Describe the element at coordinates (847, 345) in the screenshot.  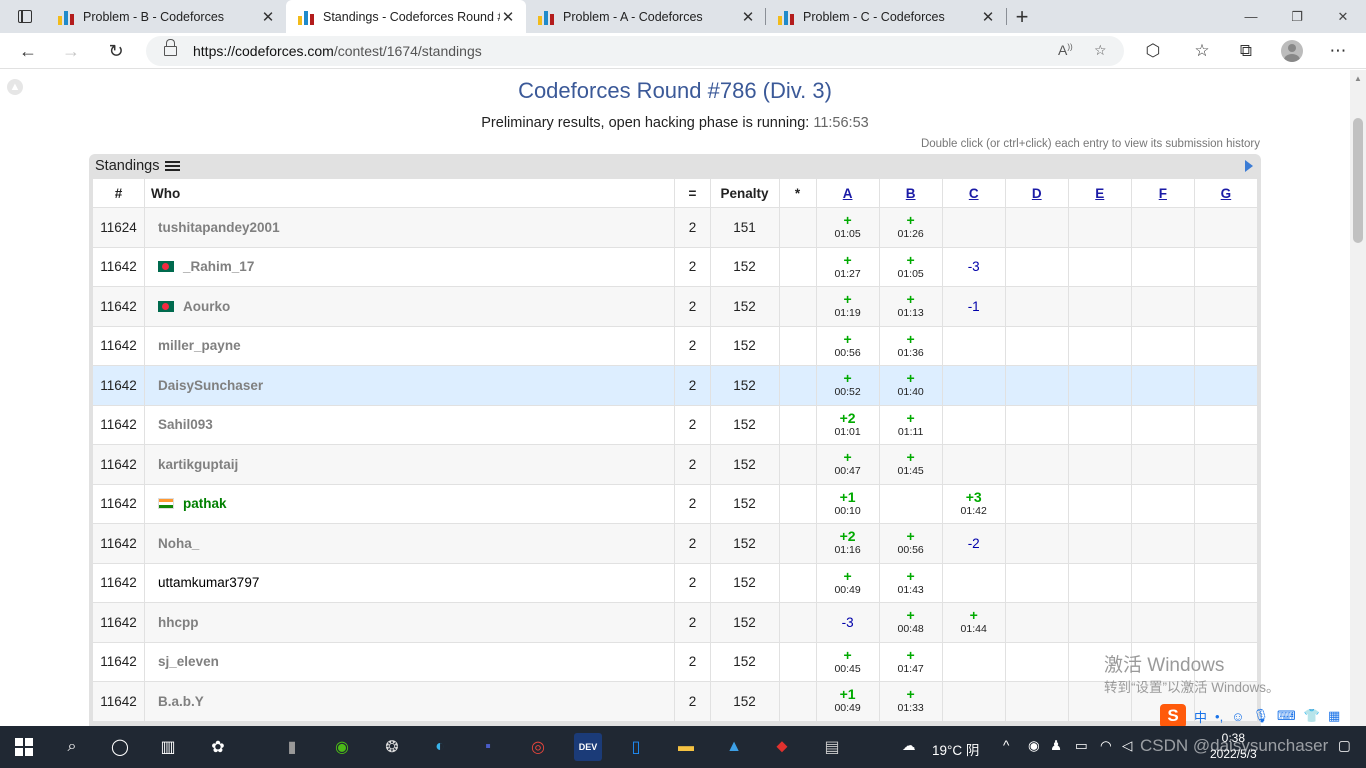
I see `problem-a-cell: +00:56` at that location.